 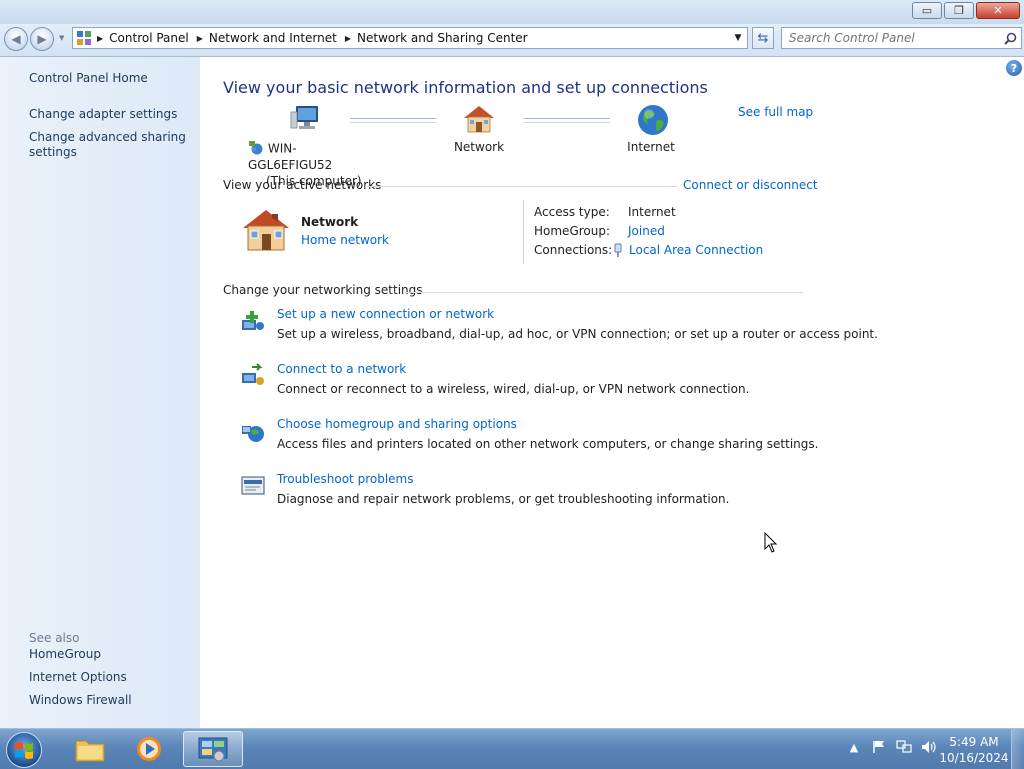 What do you see at coordinates (254, 432) in the screenshot?
I see `homegroup-sharing-icon` at bounding box center [254, 432].